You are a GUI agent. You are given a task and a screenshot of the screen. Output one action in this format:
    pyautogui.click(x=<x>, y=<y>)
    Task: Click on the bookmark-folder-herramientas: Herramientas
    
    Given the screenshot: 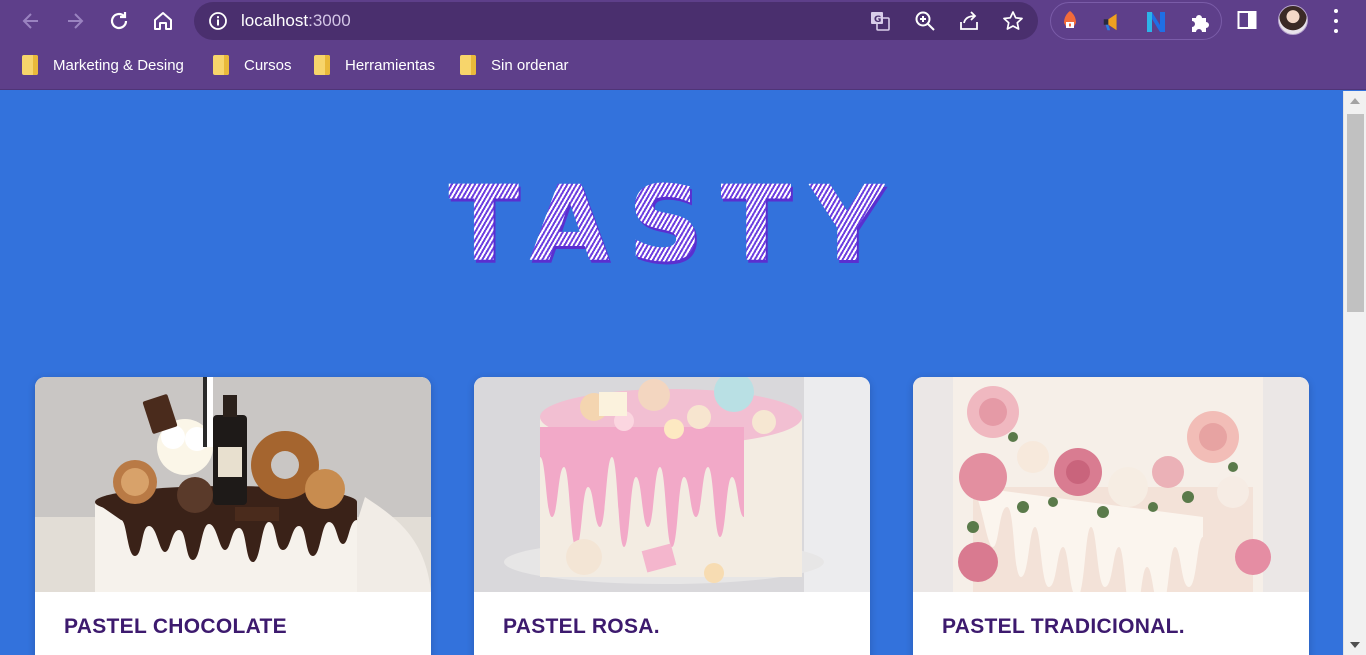 What is the action you would take?
    pyautogui.click(x=374, y=65)
    